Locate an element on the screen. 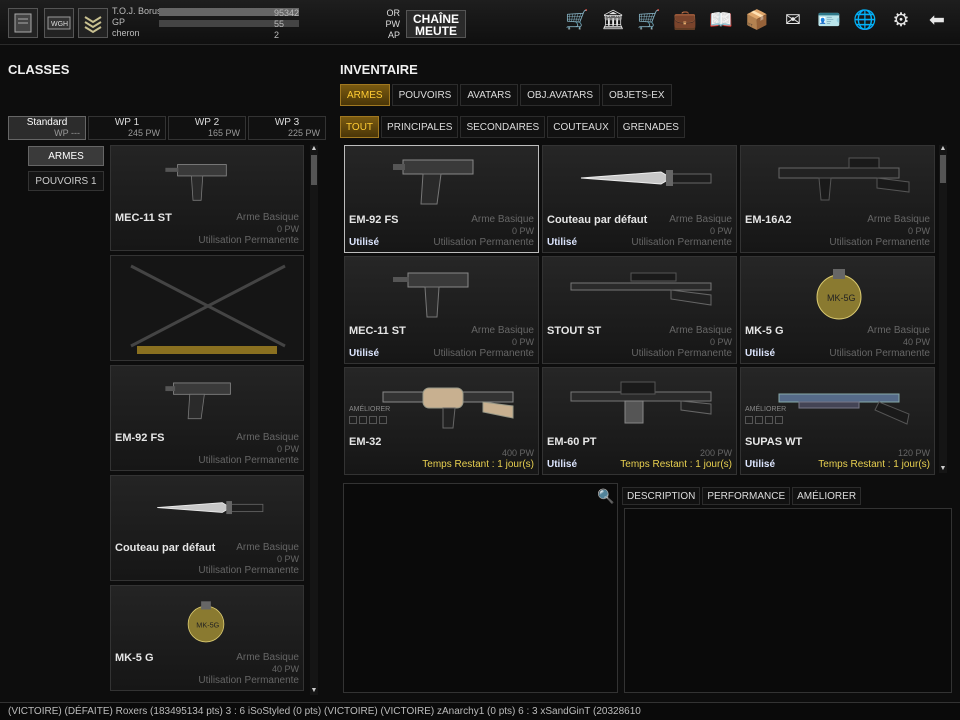 The image size is (960, 720). class-tab: Standard WP --- is located at coordinates (47, 128).